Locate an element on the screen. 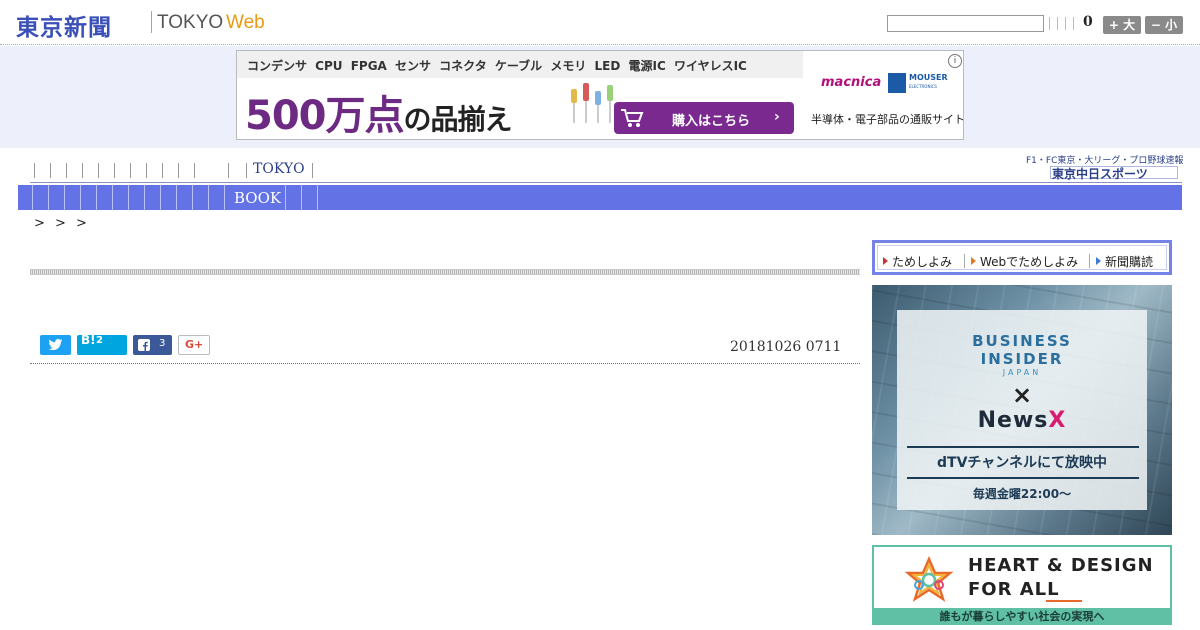 This screenshot has width=1200, height=630. facebook-icon is located at coordinates (144, 345).